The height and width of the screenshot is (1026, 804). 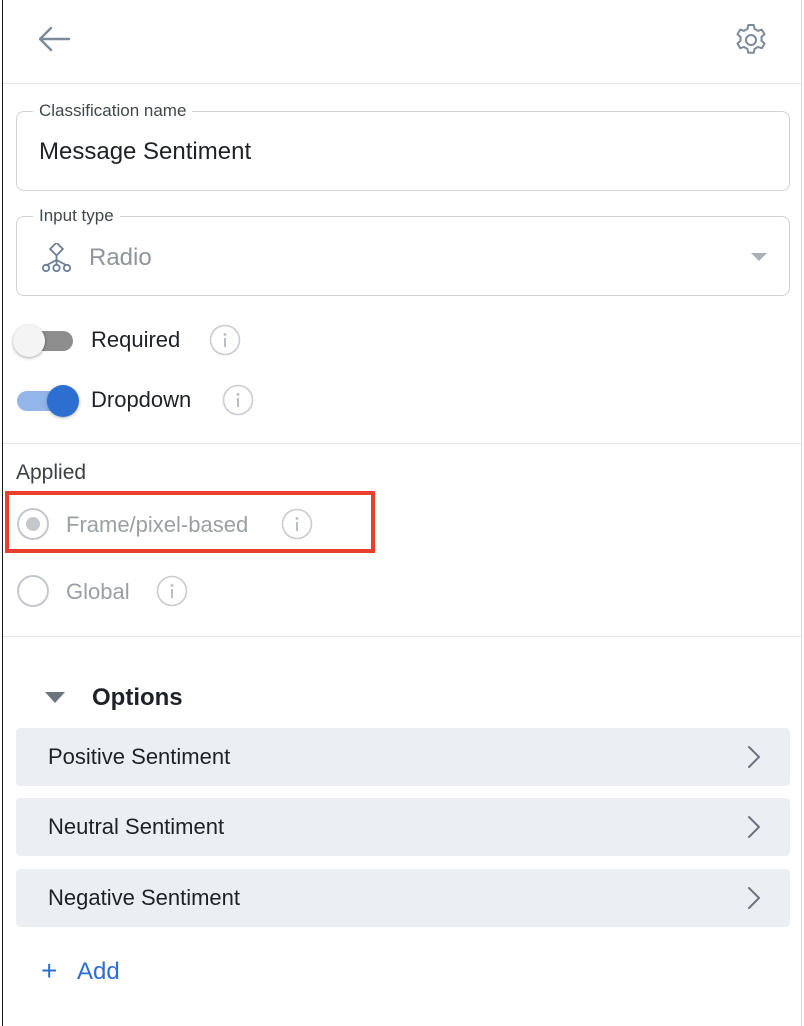 I want to click on applied-label: Applied, so click(x=51, y=472).